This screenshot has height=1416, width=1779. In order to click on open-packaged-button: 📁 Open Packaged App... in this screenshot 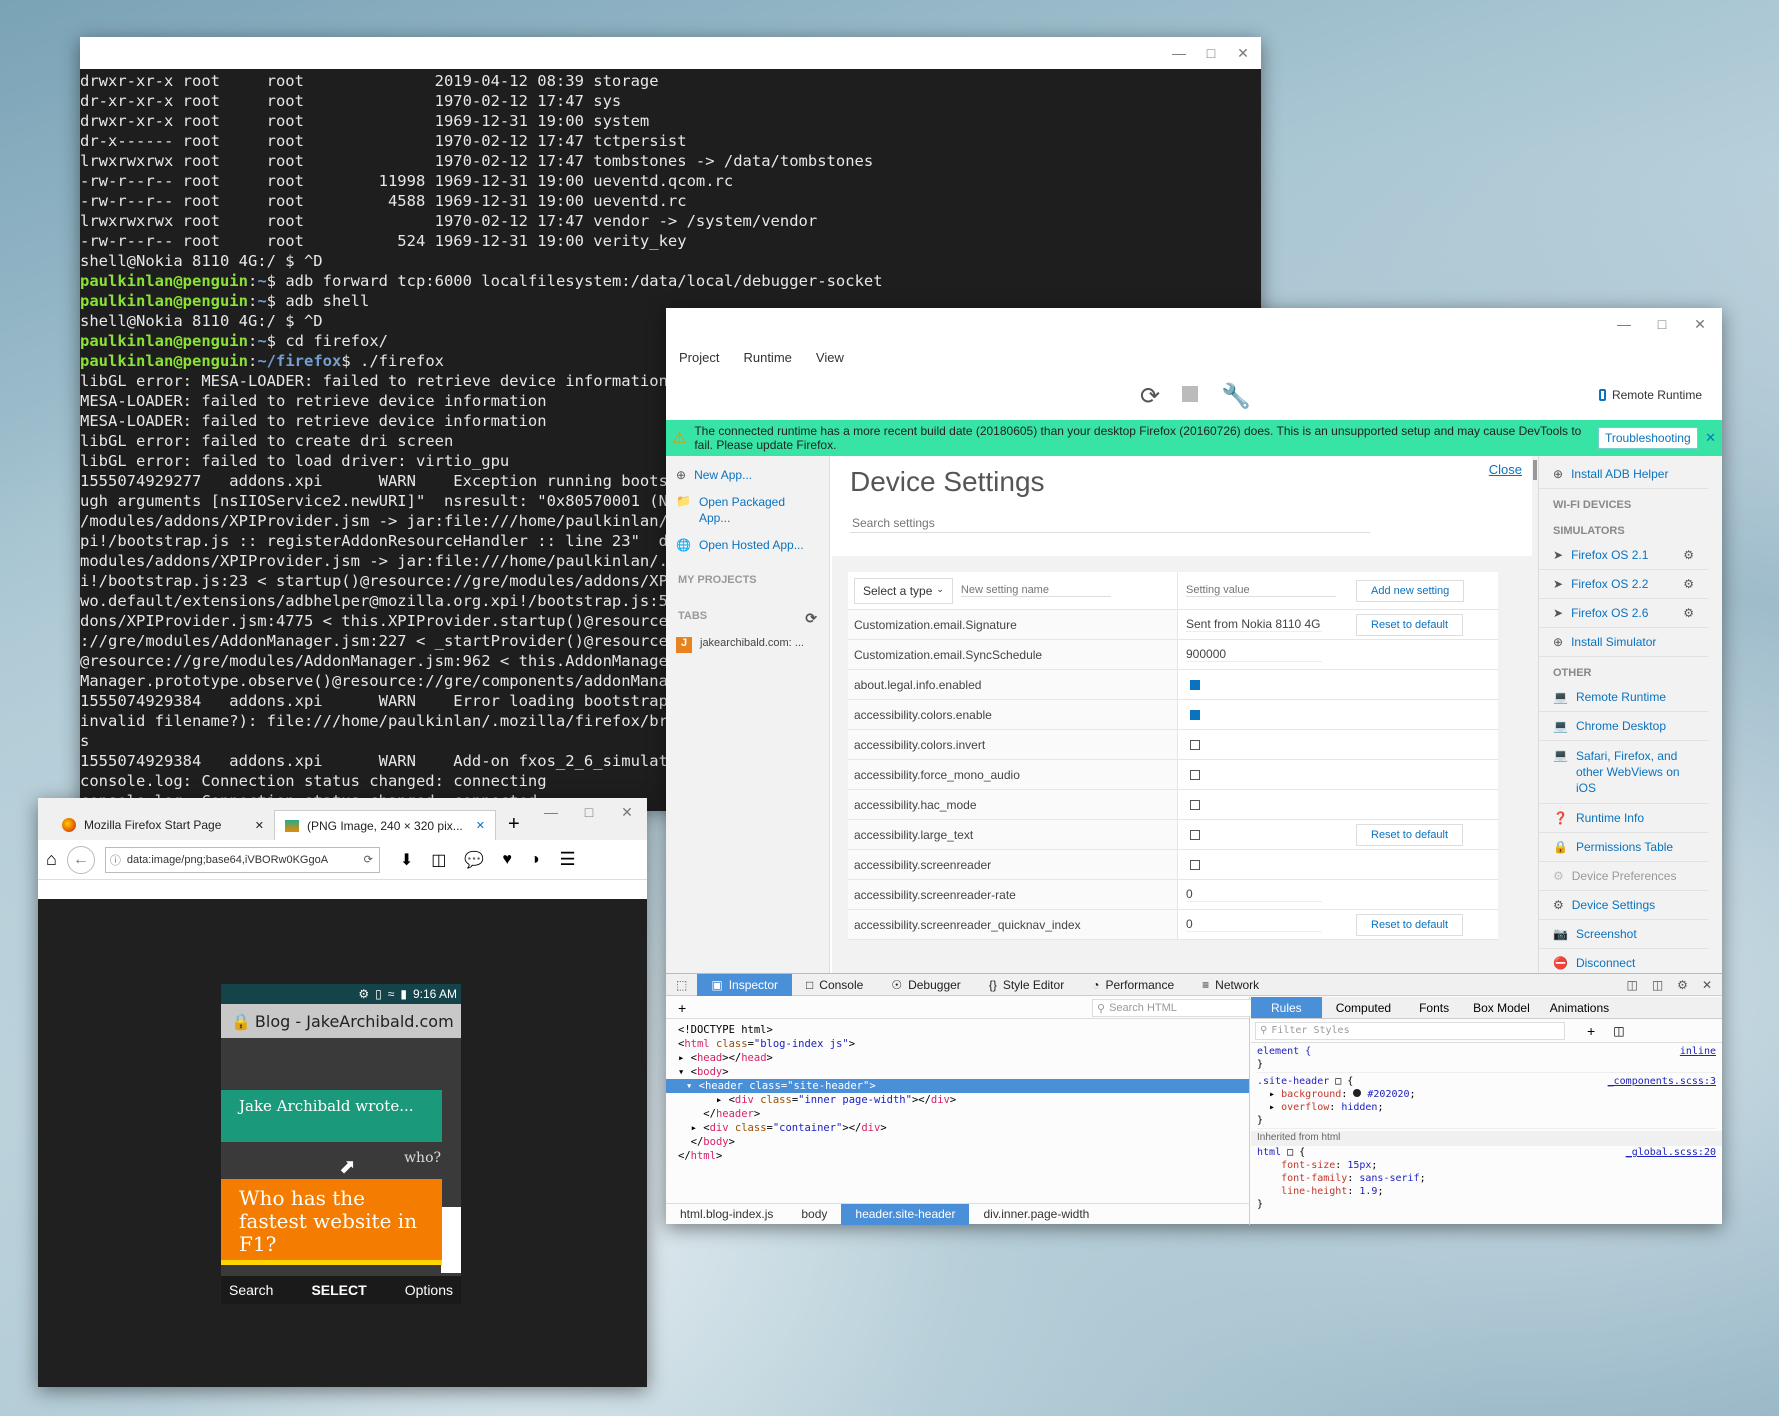, I will do `click(747, 510)`.